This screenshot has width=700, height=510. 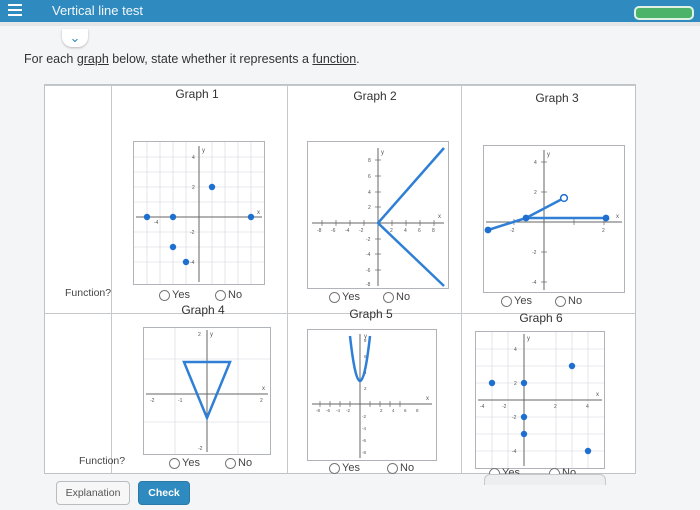 What do you see at coordinates (197, 94) in the screenshot?
I see `graph-1-title: Graph 1` at bounding box center [197, 94].